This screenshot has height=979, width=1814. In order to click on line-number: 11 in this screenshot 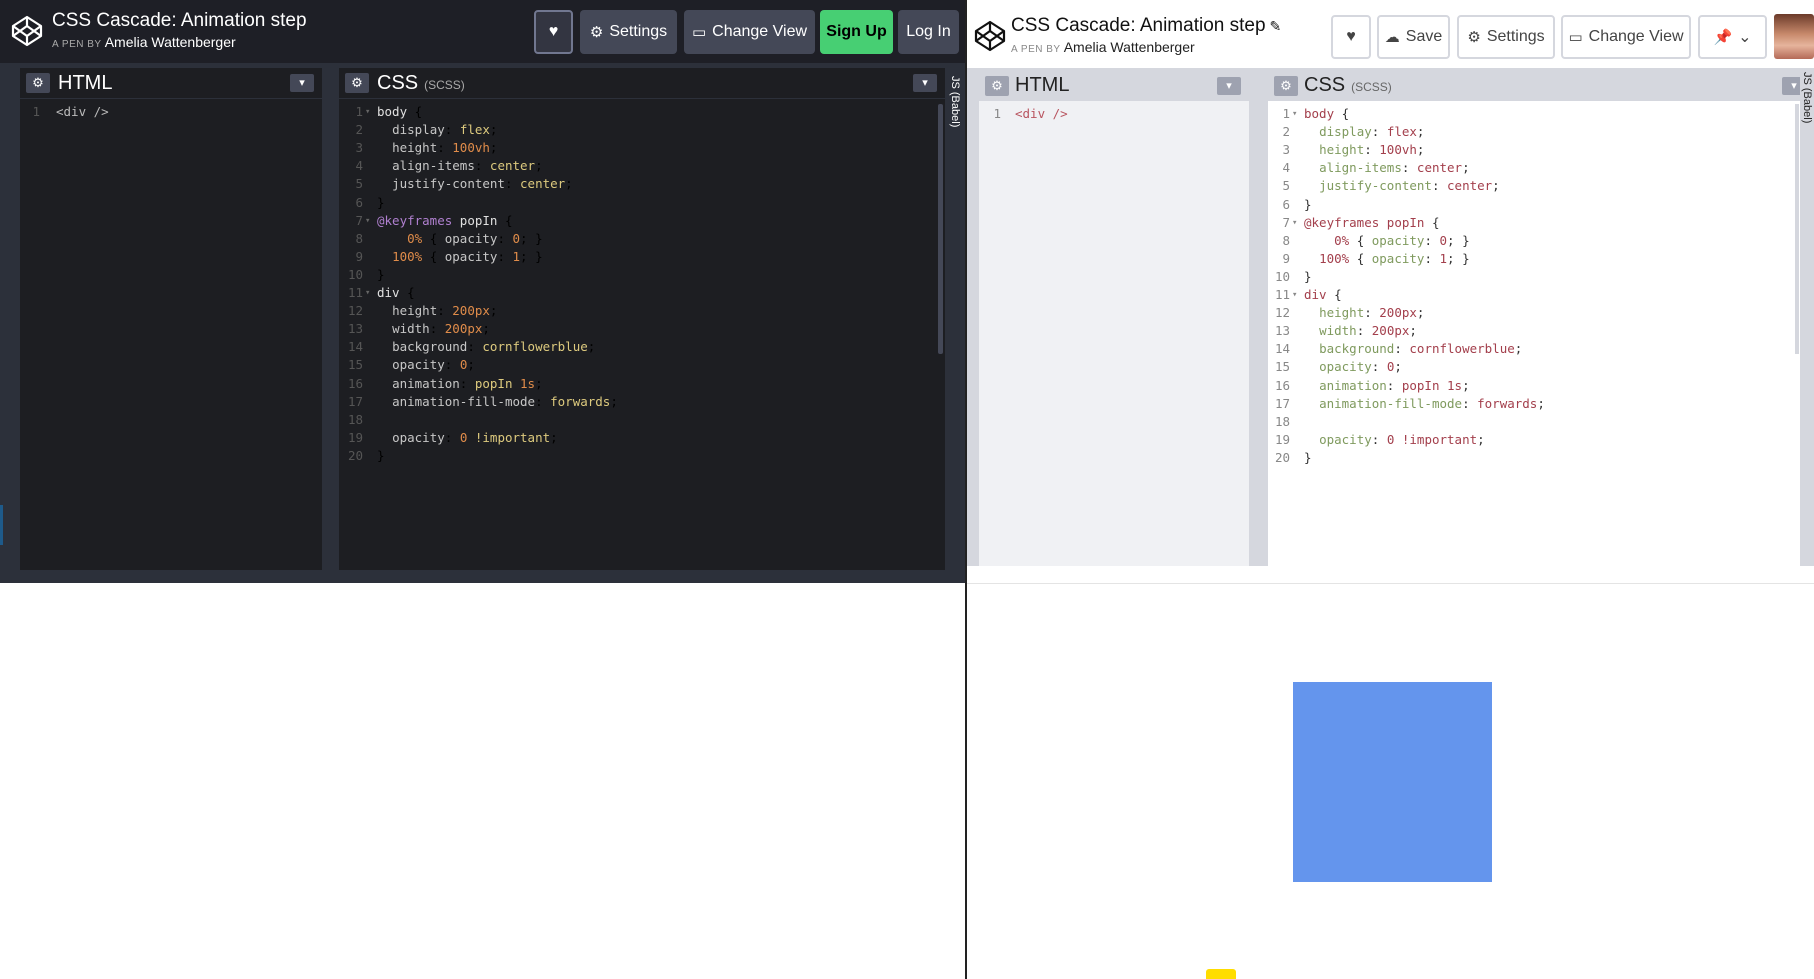, I will do `click(355, 292)`.